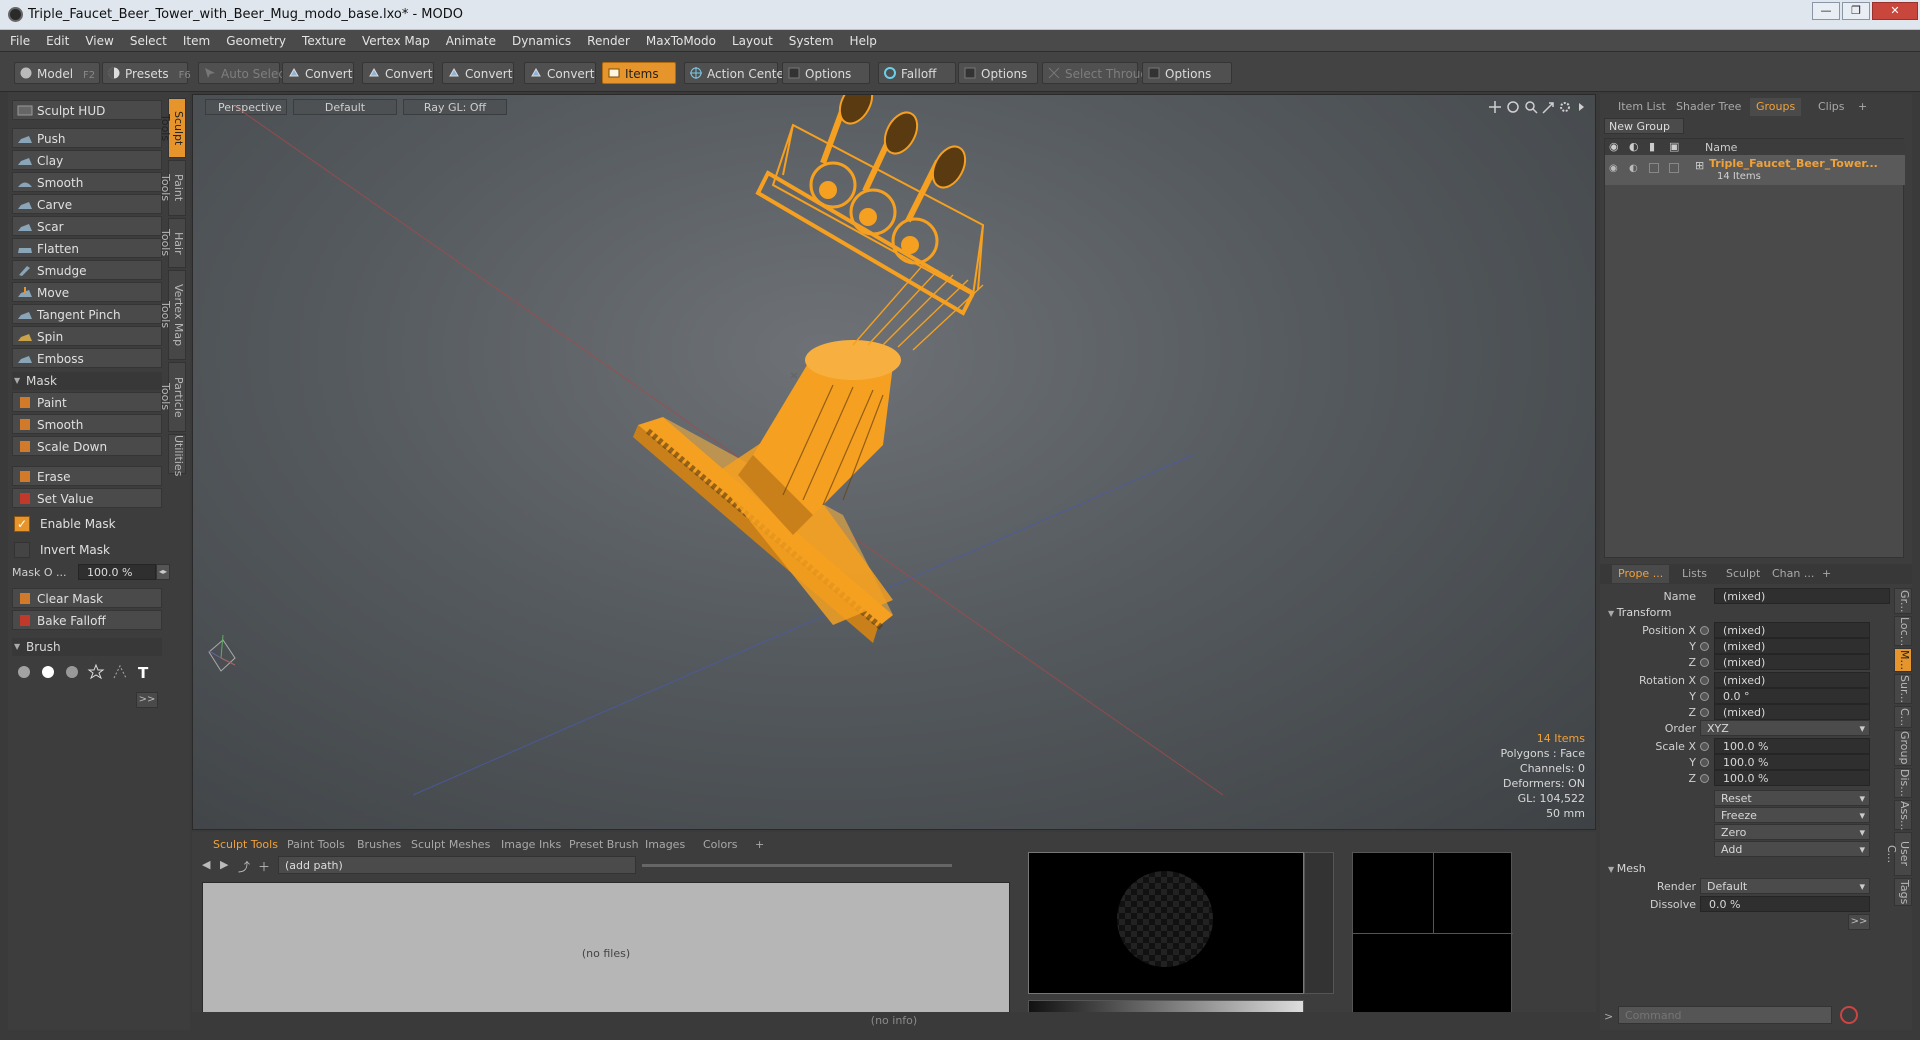 This screenshot has height=1040, width=1920. I want to click on menu-vertex-map: Vertex Map, so click(396, 41).